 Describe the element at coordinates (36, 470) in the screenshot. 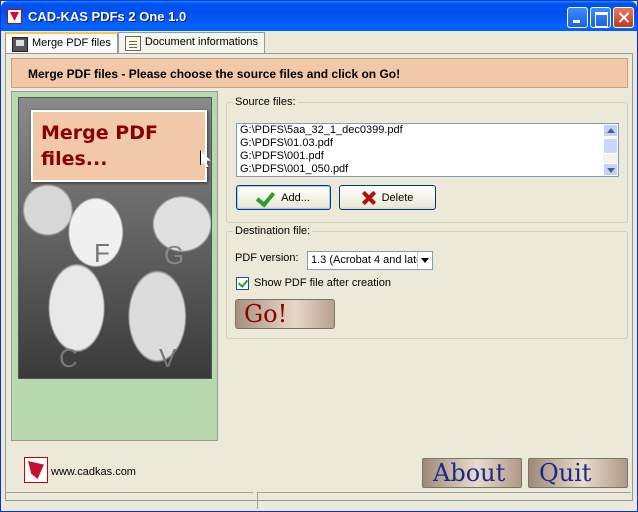

I see `cadkas-logo-icon` at that location.